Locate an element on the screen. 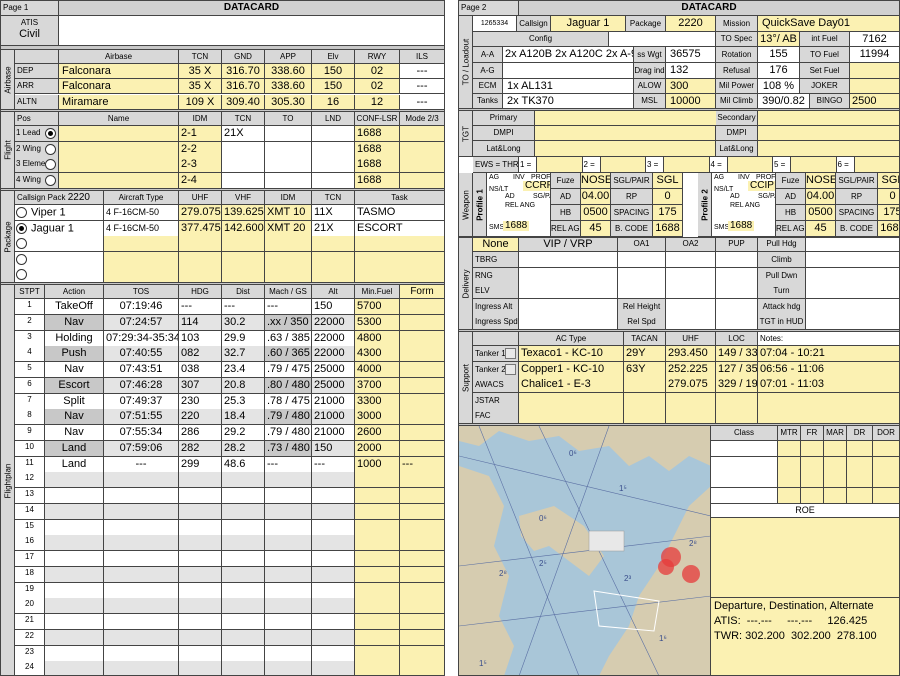 The image size is (900, 676). fp-cell-5: .80 / 480 is located at coordinates (288, 385).